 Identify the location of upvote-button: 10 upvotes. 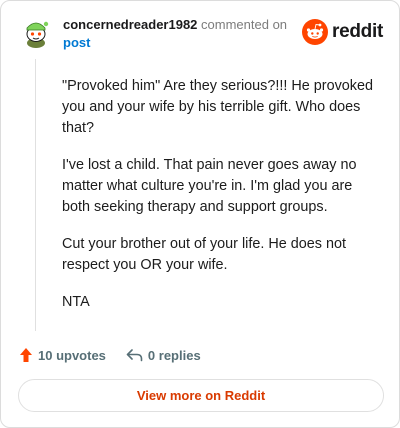
(62, 355).